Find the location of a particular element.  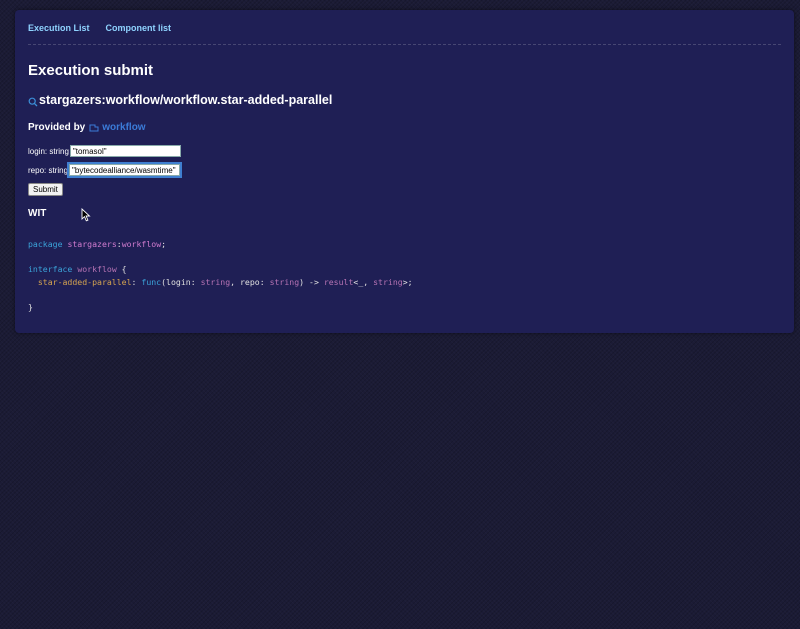

code-fn-colon: : is located at coordinates (136, 281).